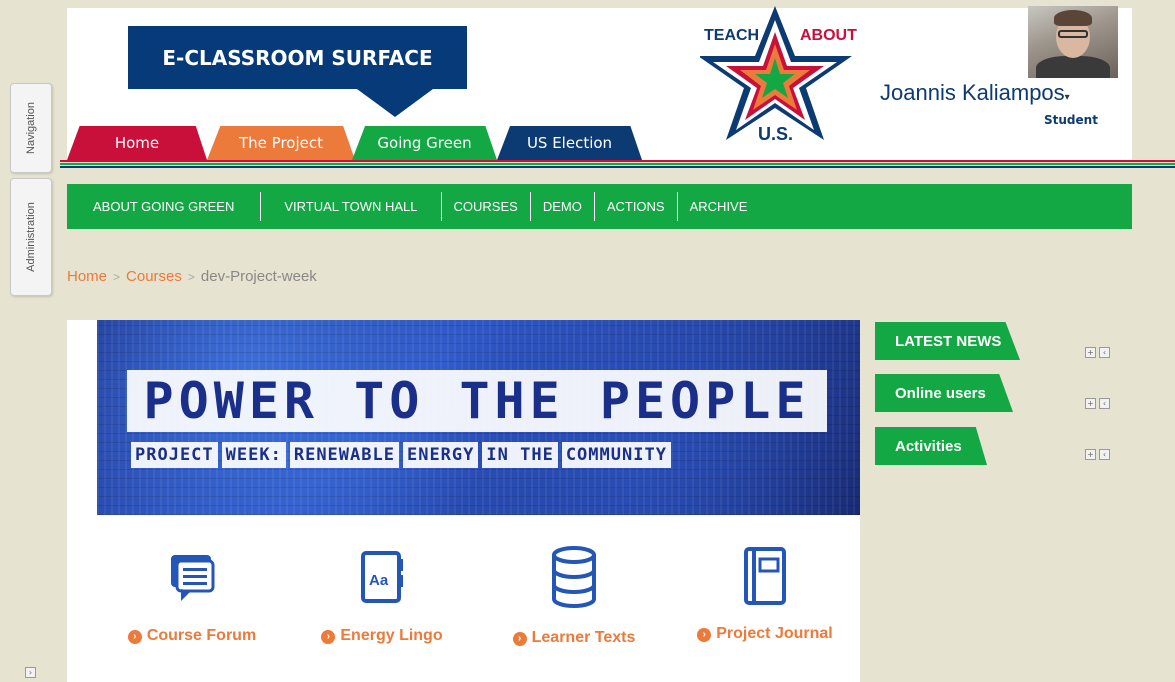 Image resolution: width=1175 pixels, height=682 pixels. Describe the element at coordinates (253, 455) in the screenshot. I see `banner-subtitle-part: WEEK:` at that location.